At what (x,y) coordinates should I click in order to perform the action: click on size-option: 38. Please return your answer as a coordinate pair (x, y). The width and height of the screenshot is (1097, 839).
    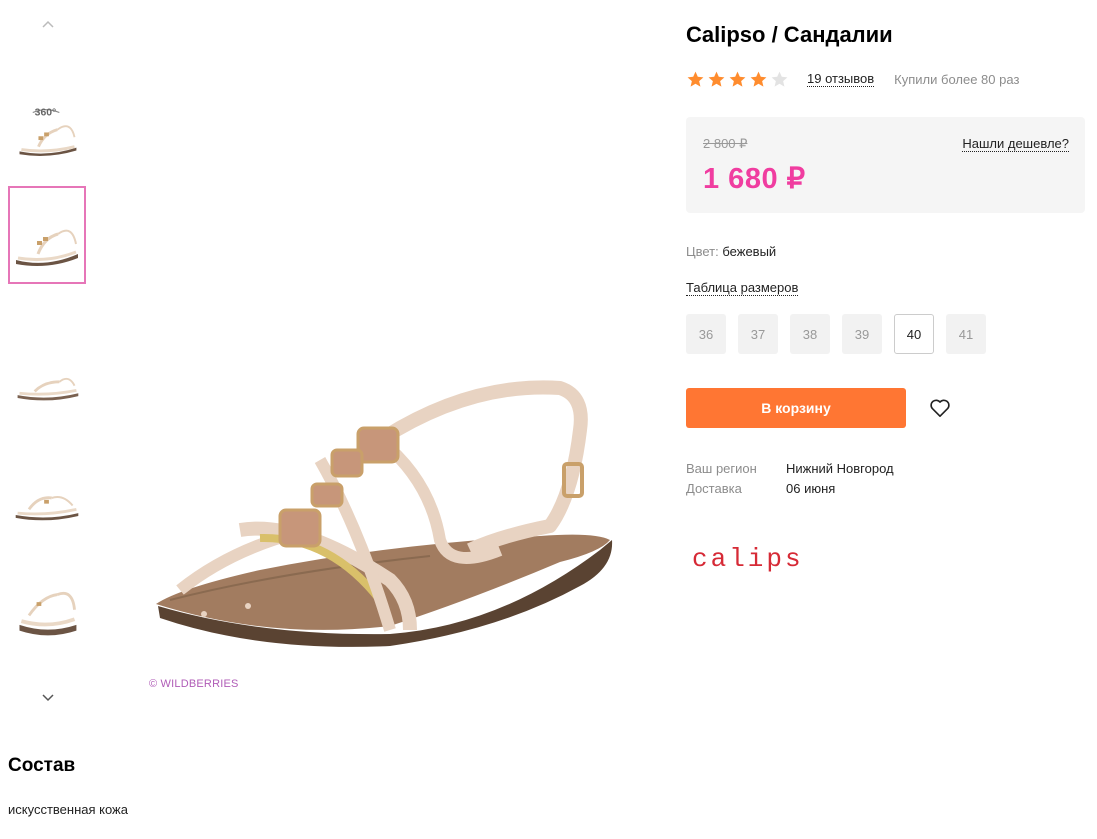
    Looking at the image, I should click on (810, 334).